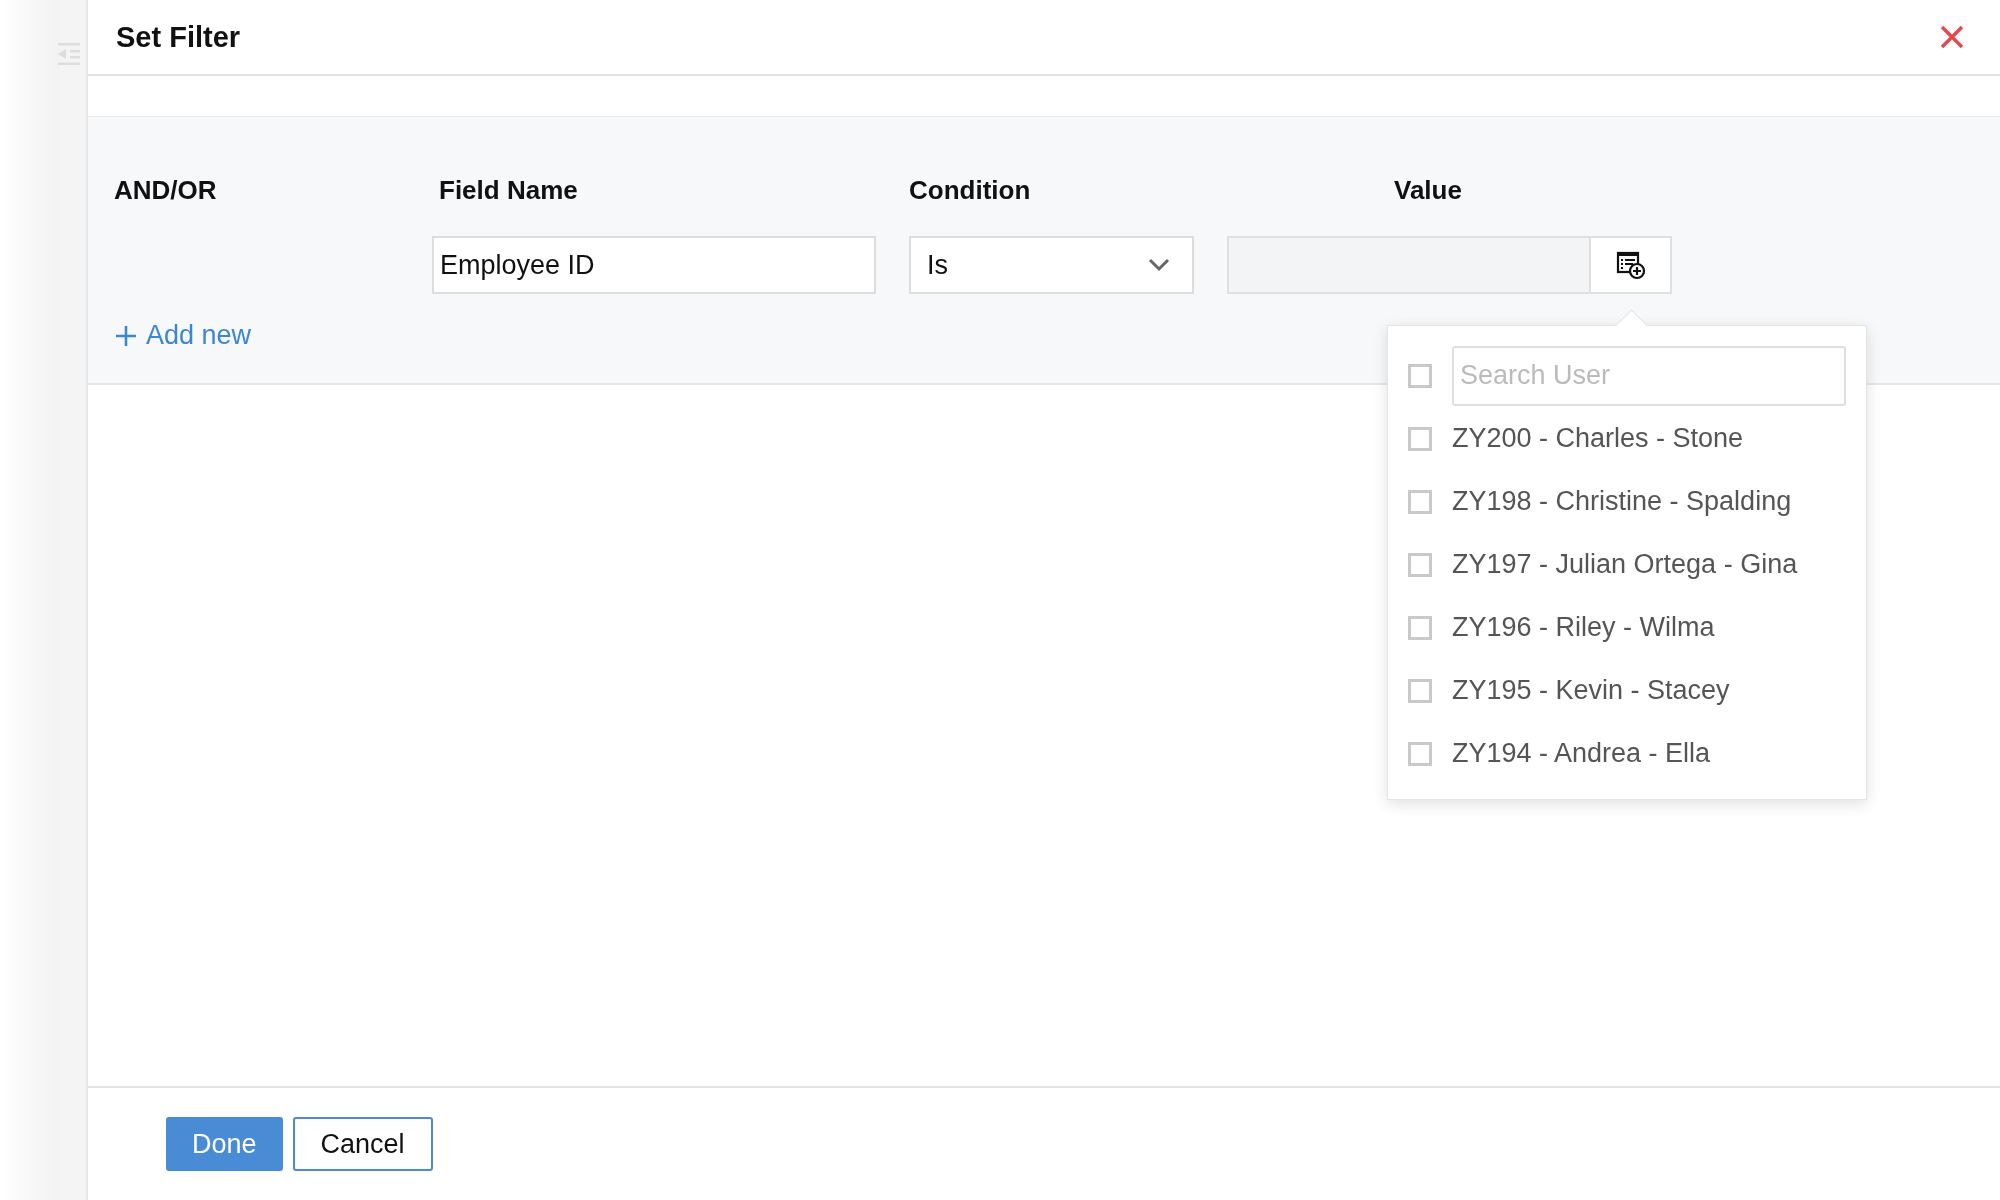 This screenshot has width=2000, height=1200. I want to click on user-picker-button, so click(1631, 265).